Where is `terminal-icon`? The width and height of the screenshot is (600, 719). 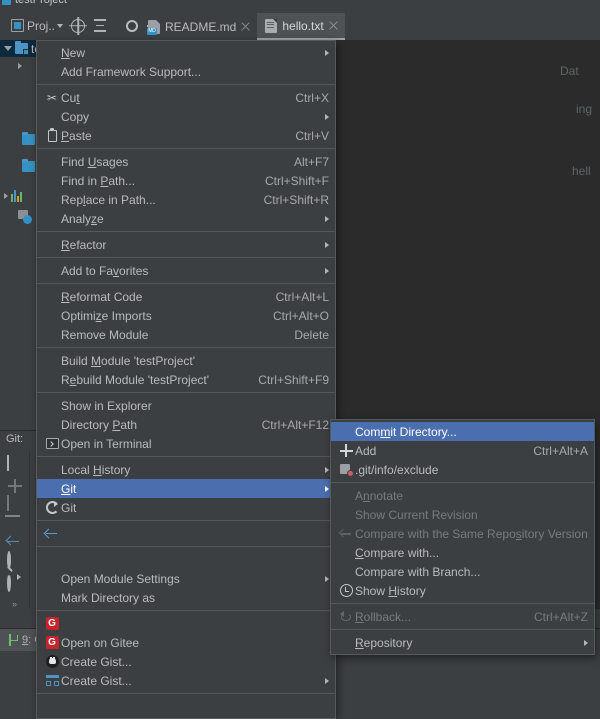
terminal-icon is located at coordinates (52, 443).